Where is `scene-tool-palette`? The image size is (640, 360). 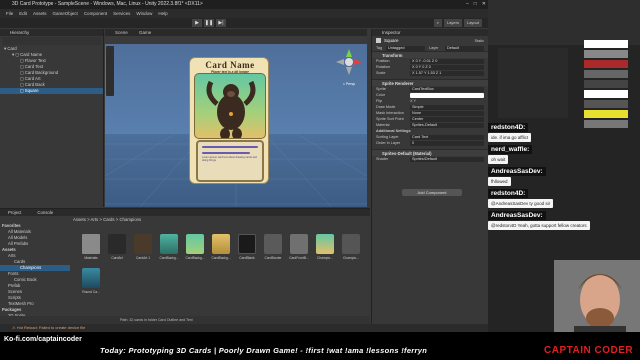 scene-tool-palette is located at coordinates (110, 71).